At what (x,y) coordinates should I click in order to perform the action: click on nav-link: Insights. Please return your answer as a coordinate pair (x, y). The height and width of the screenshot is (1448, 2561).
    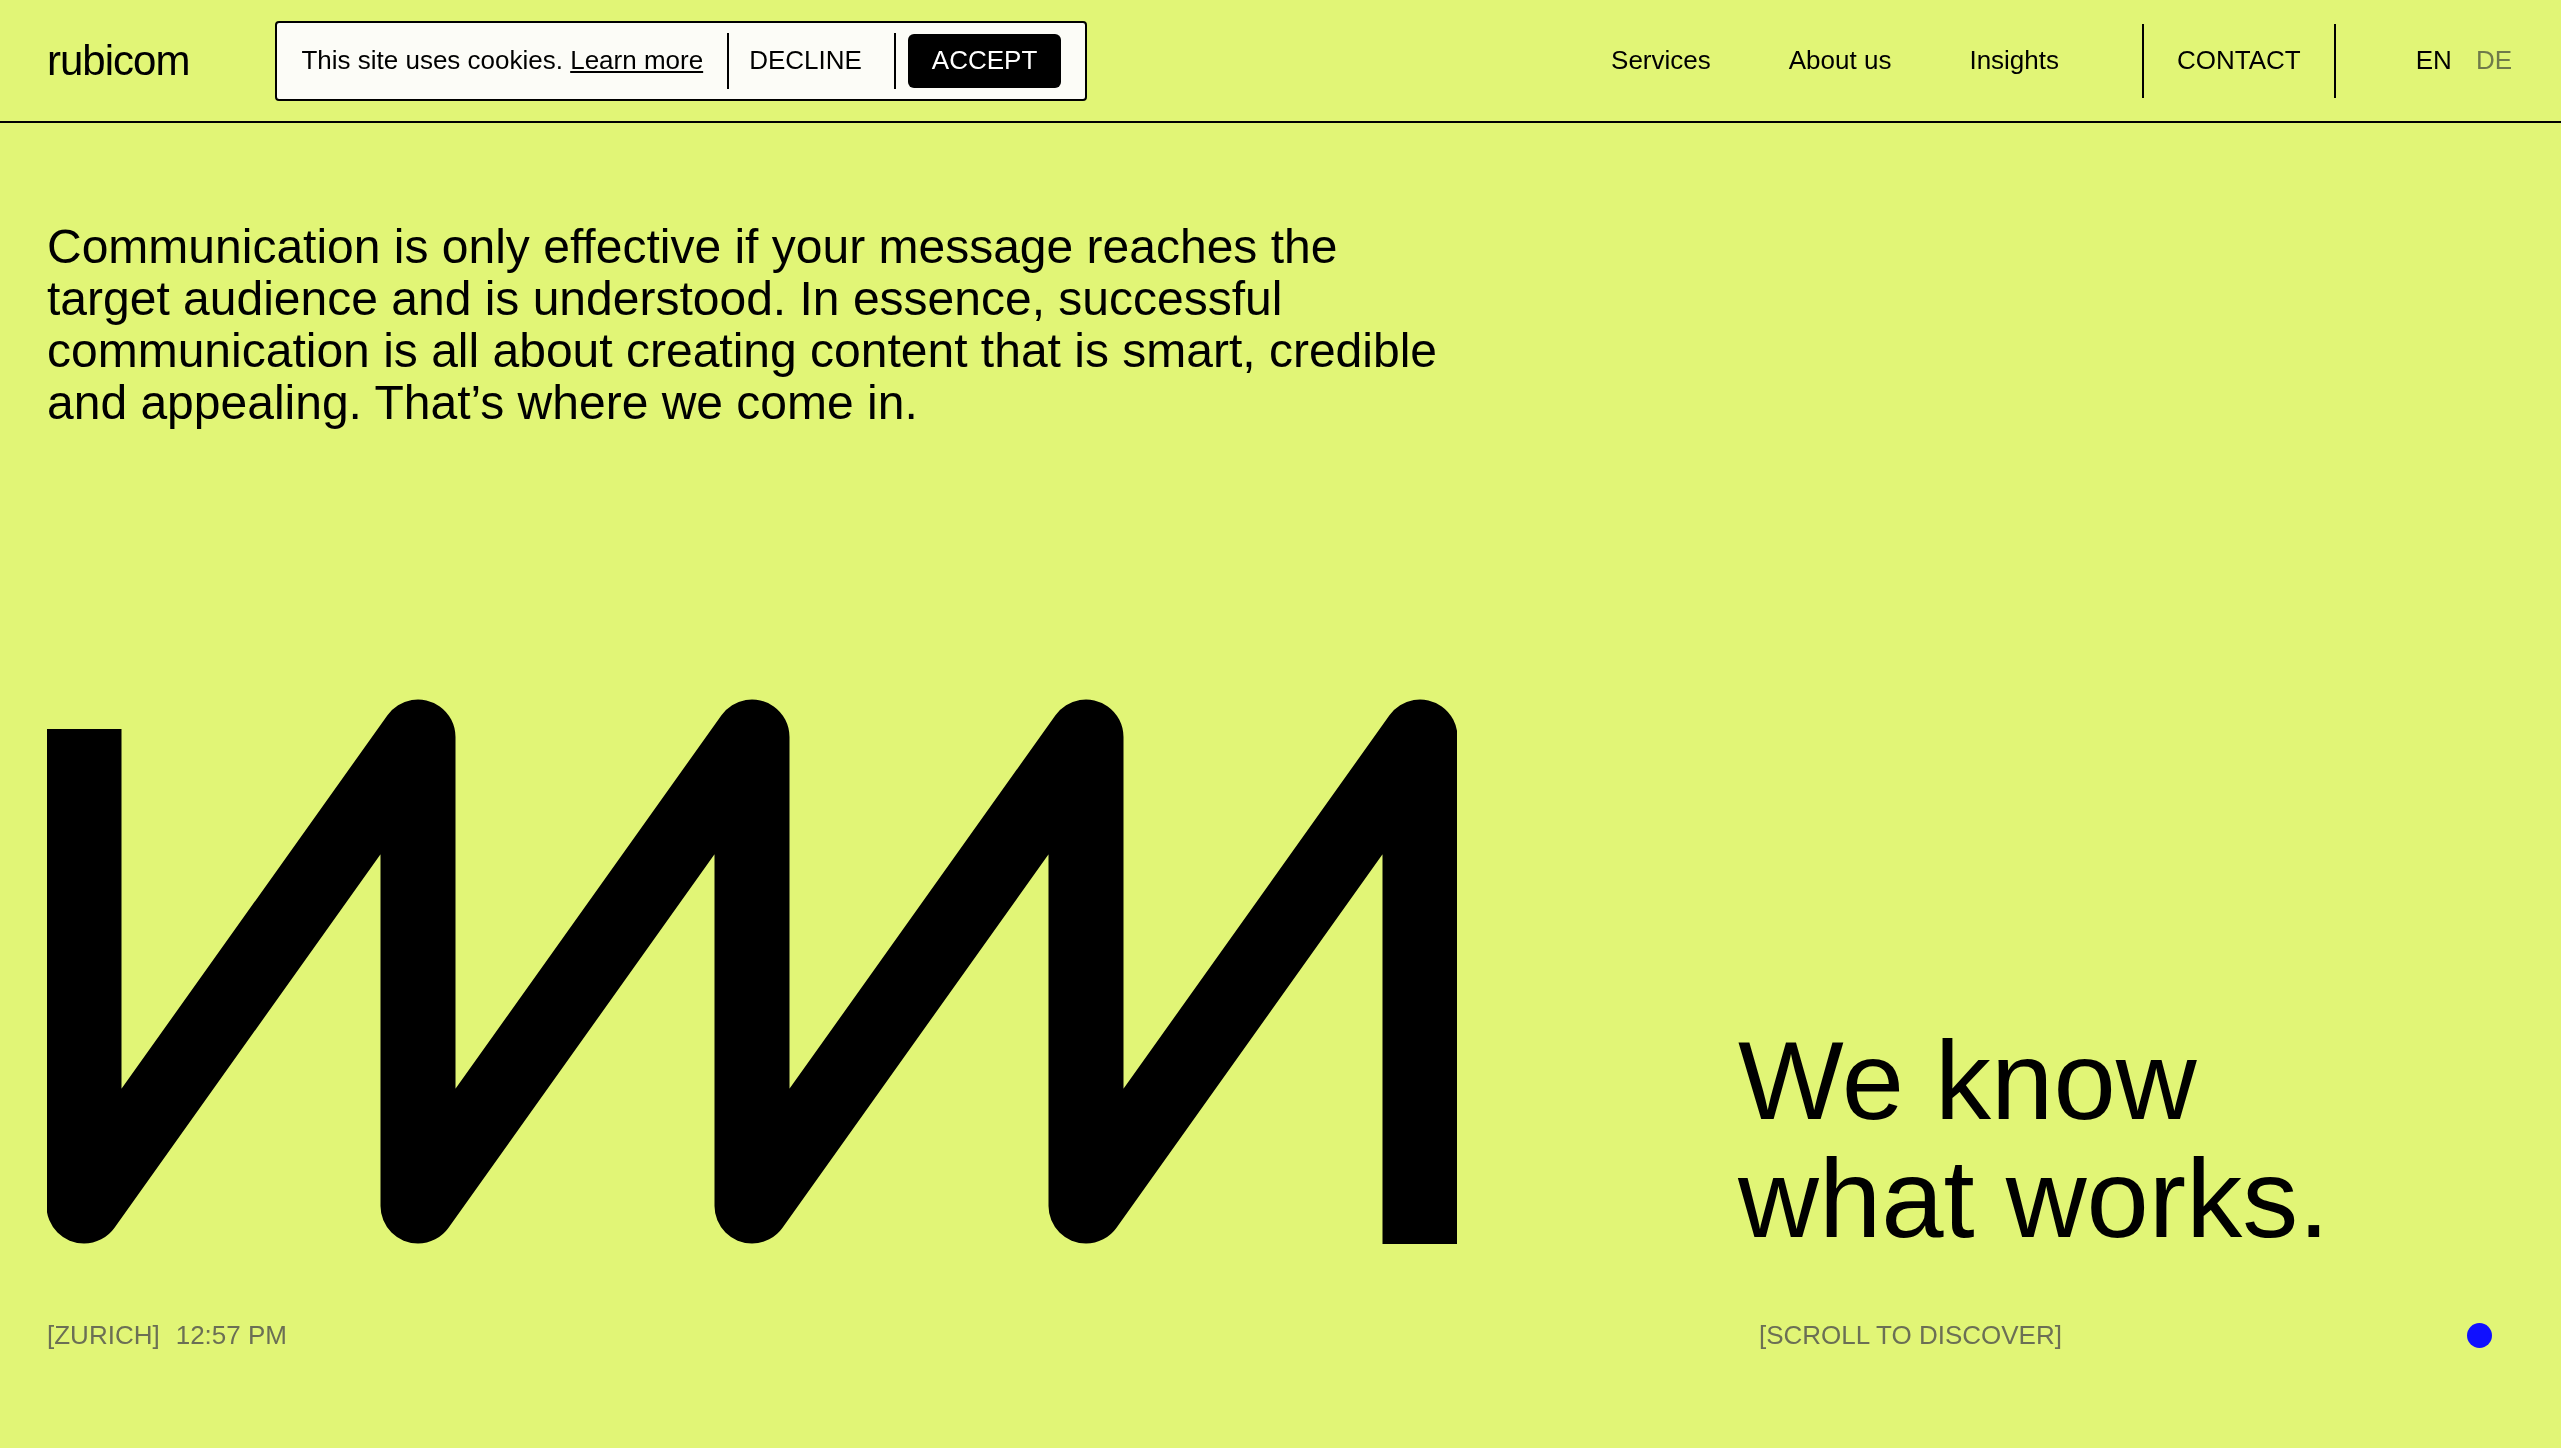
    Looking at the image, I should click on (2014, 60).